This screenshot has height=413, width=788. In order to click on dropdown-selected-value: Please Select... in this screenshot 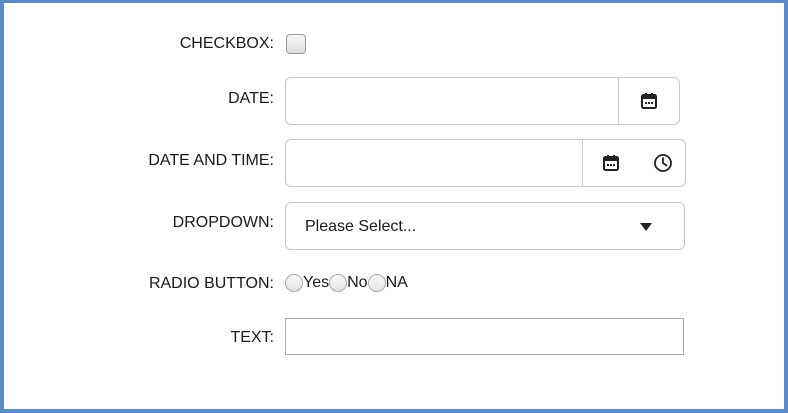, I will do `click(361, 226)`.